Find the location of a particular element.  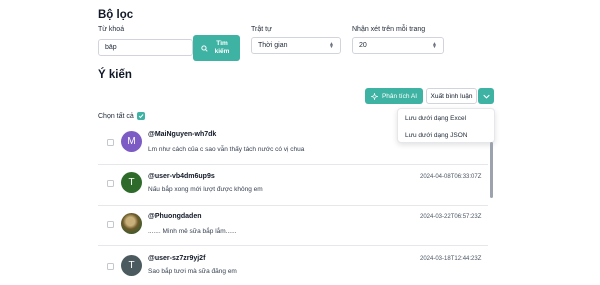

export-dropdown-toggle is located at coordinates (486, 96).